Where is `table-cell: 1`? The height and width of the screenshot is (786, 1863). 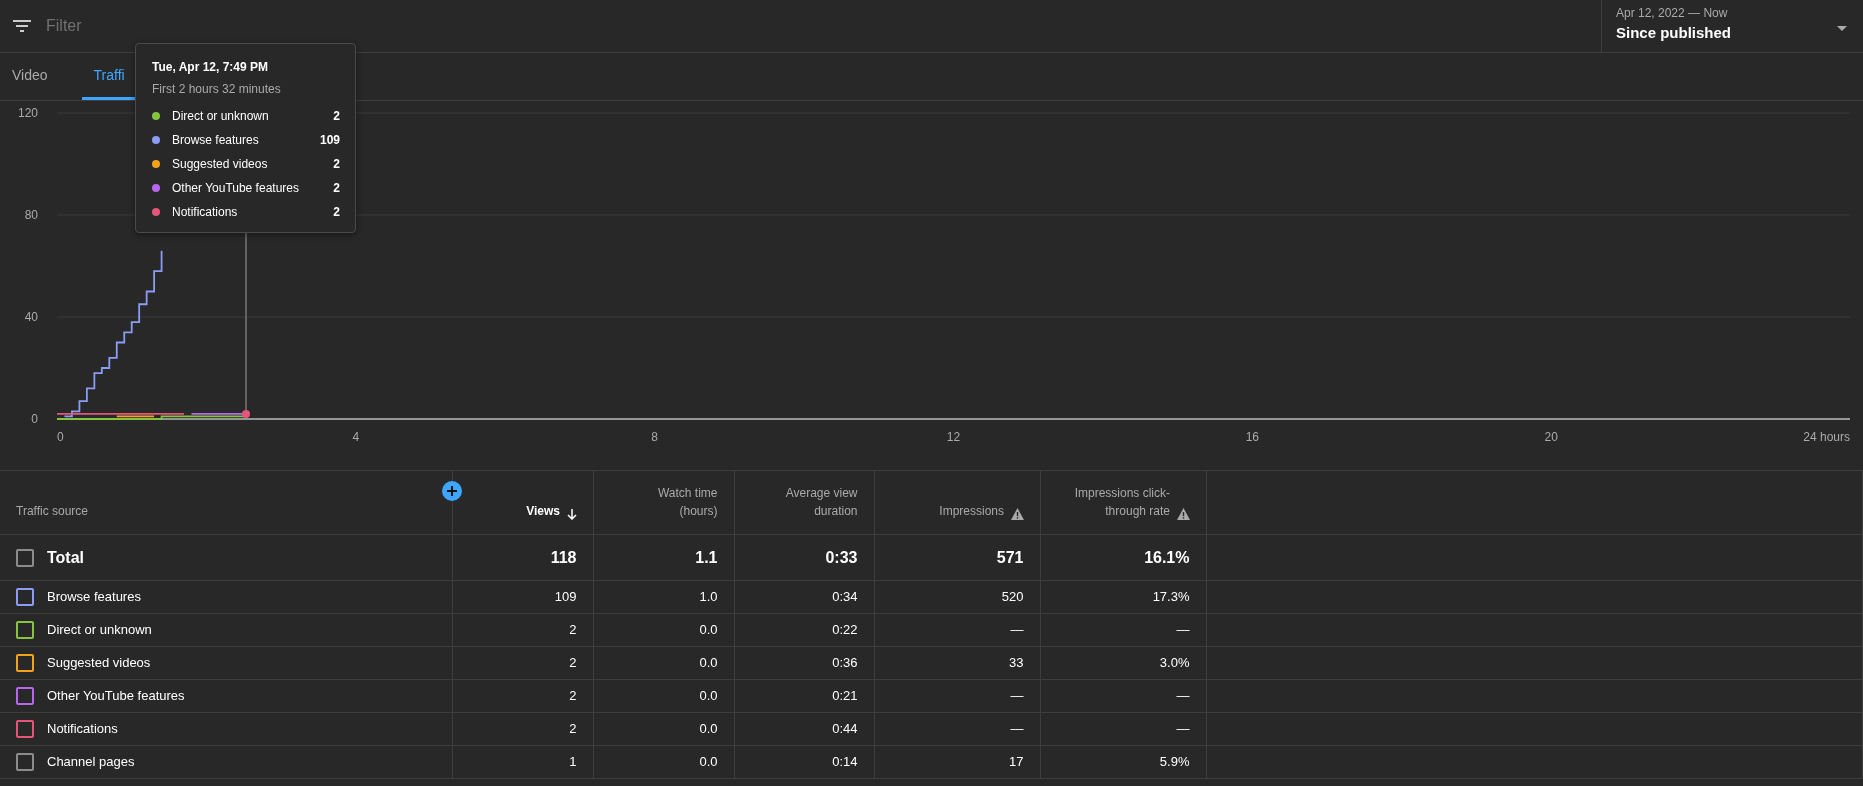
table-cell: 1 is located at coordinates (522, 762).